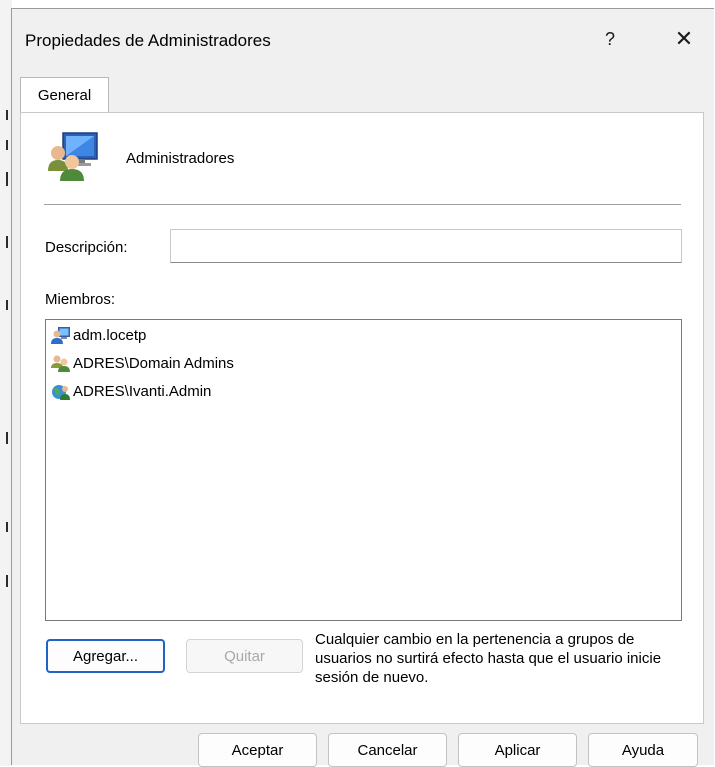 The height and width of the screenshot is (767, 715). Describe the element at coordinates (142, 391) in the screenshot. I see `member-name: ADRES\Ivanti.Admin` at that location.